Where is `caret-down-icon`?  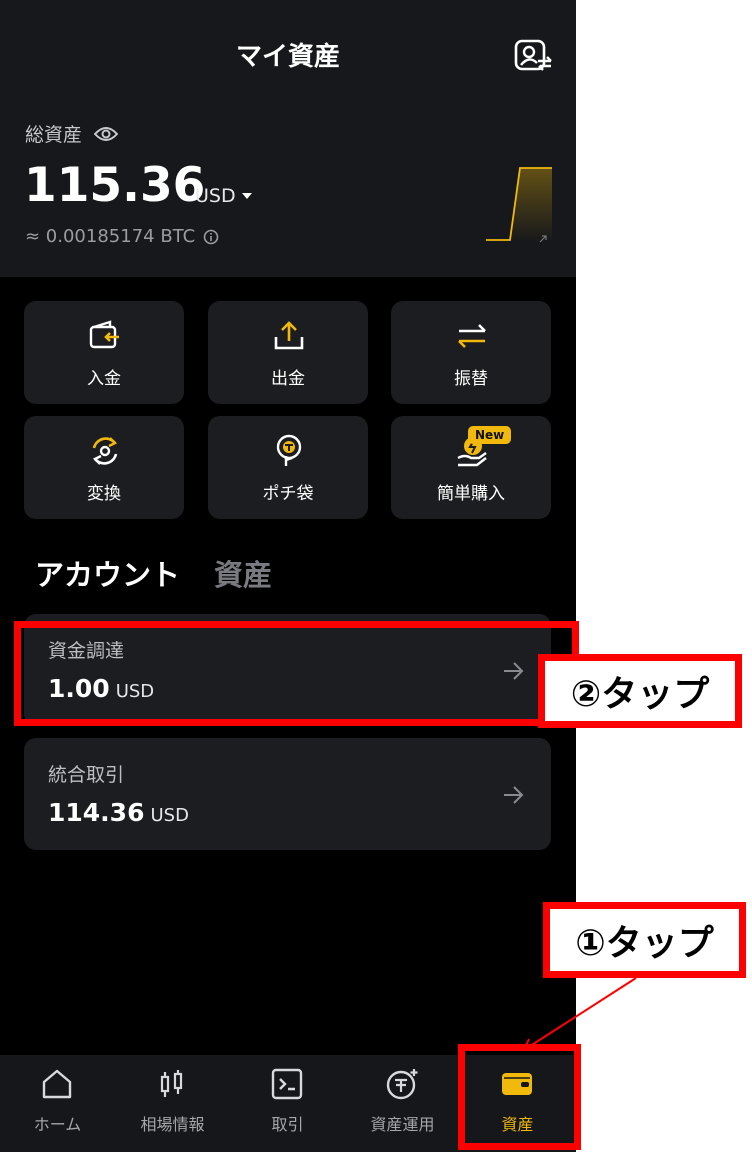
caret-down-icon is located at coordinates (246, 196).